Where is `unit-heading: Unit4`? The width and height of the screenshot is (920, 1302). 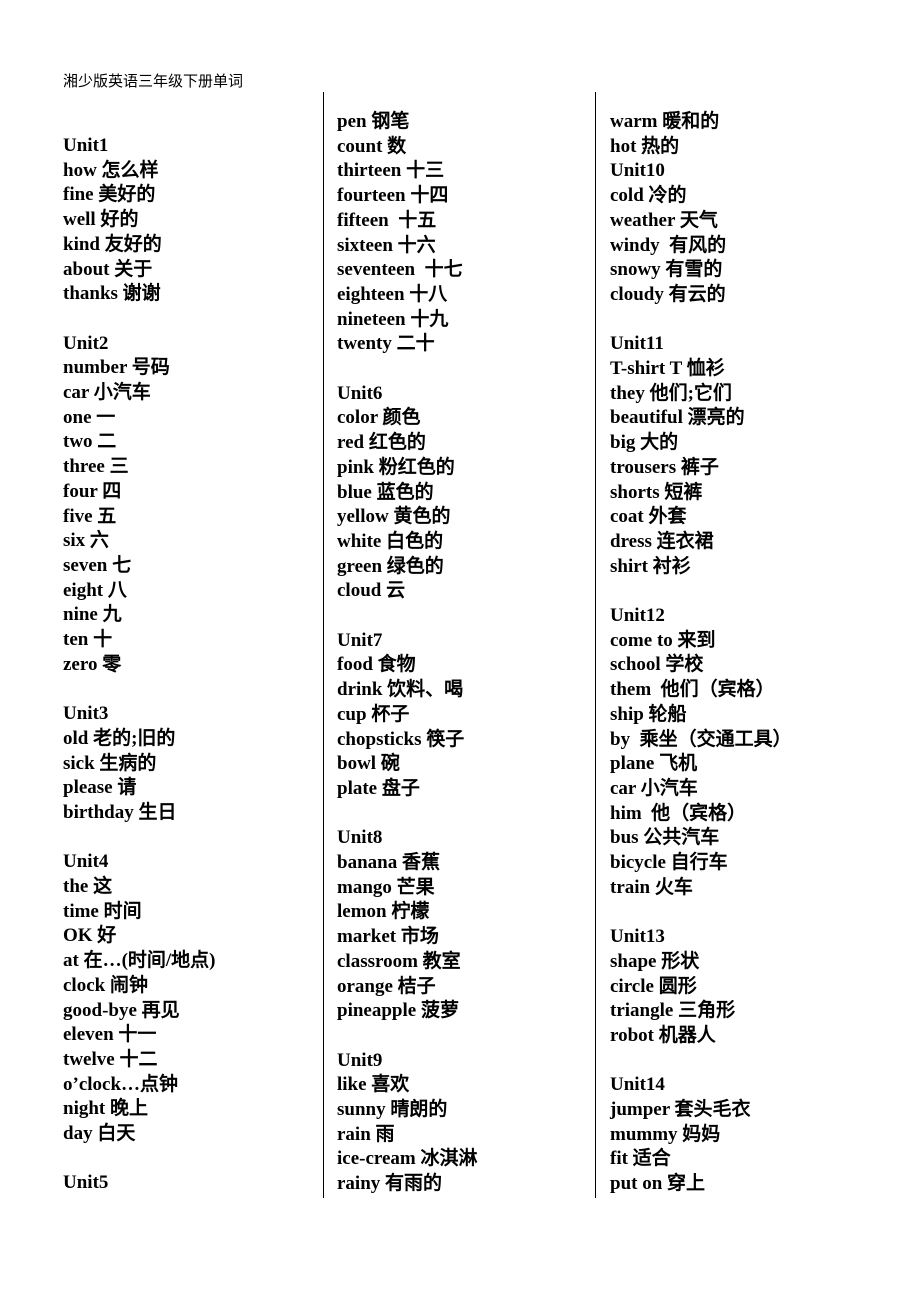
unit-heading: Unit4 is located at coordinates (86, 862).